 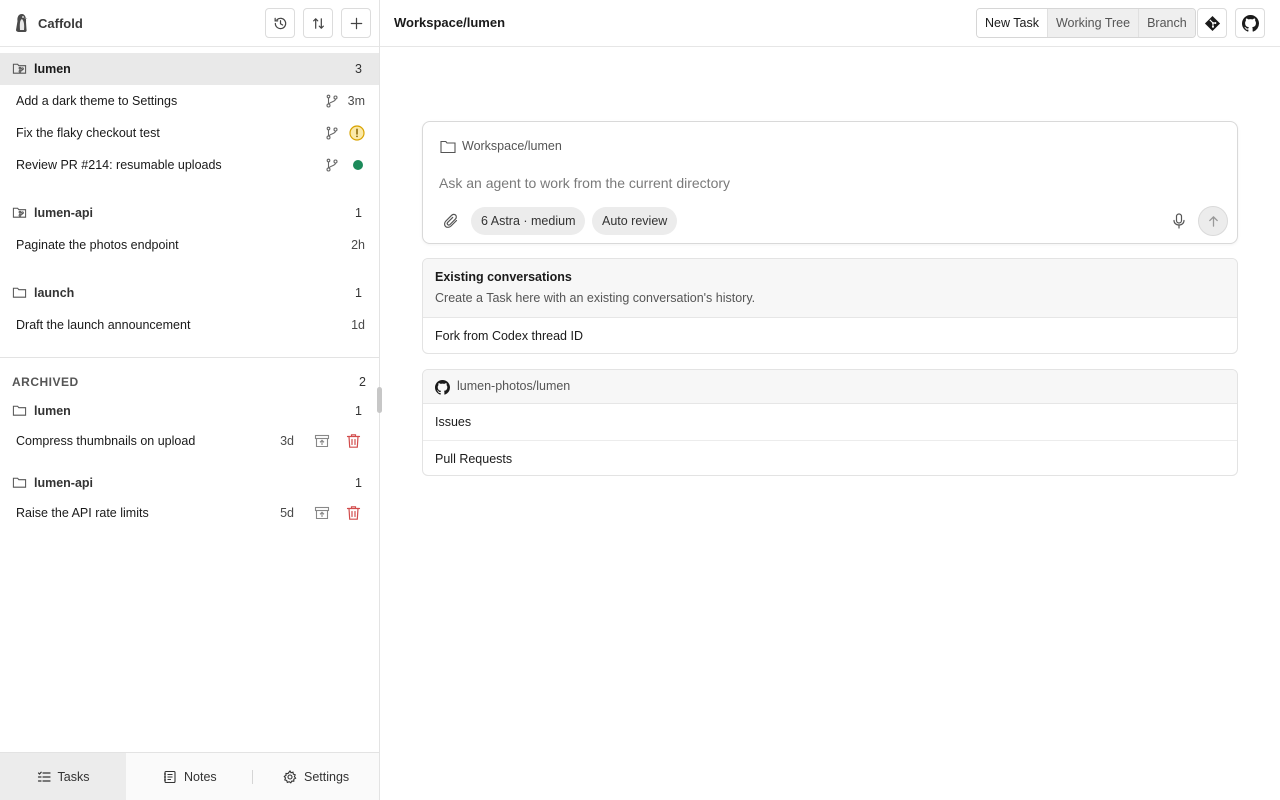 I want to click on group-lumen: lumen 3, so click(x=189, y=69).